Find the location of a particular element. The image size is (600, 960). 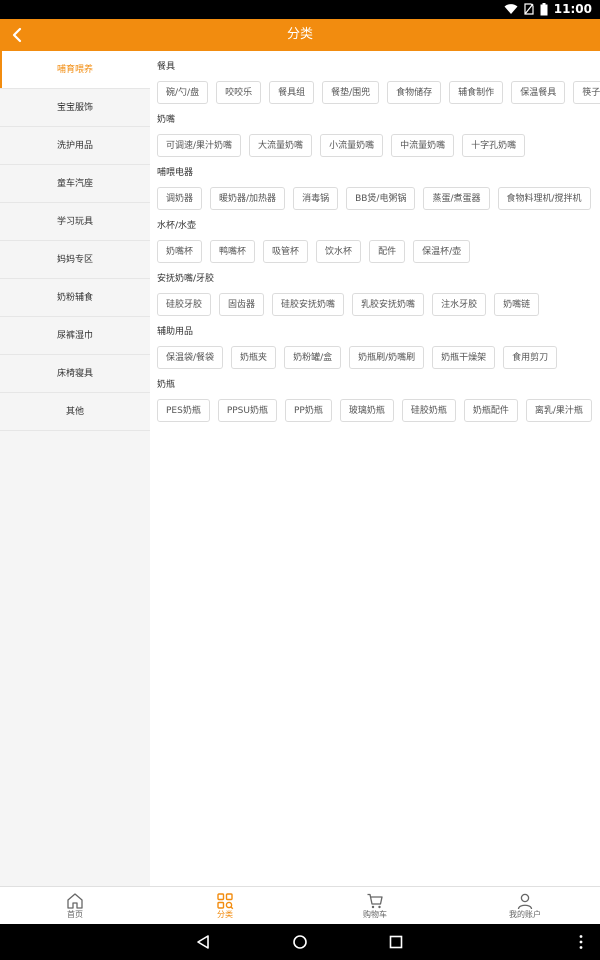

sidebar-item-bedding: 床椅寝具 is located at coordinates (75, 374).